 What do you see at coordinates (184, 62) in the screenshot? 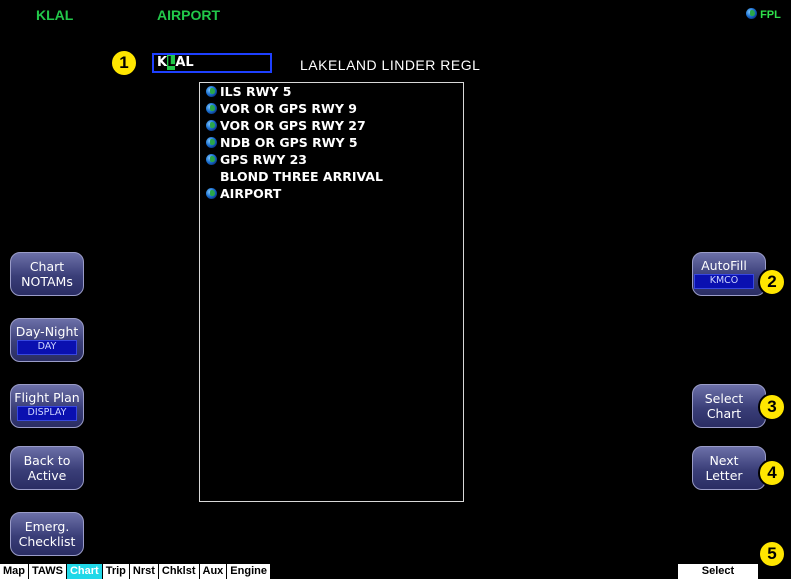
I see `ident-text-after: AL` at bounding box center [184, 62].